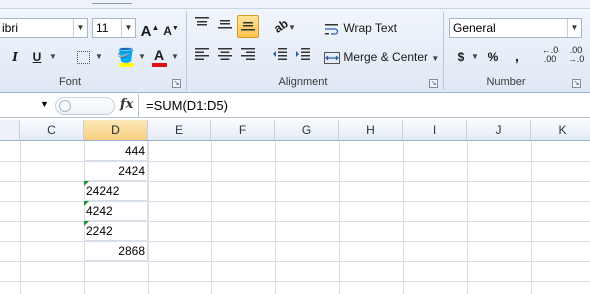  I want to click on column-header-f: F, so click(243, 130).